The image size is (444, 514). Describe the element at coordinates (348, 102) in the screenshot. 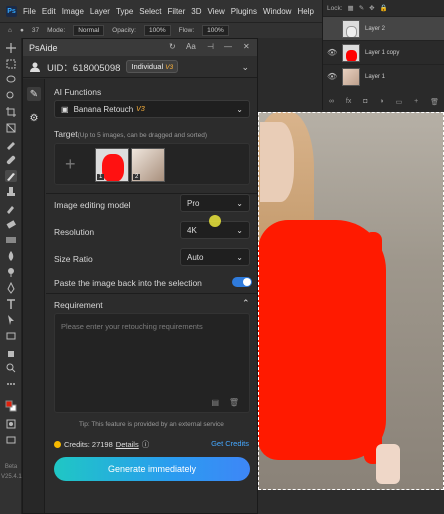

I see `fx-icon: fx` at that location.